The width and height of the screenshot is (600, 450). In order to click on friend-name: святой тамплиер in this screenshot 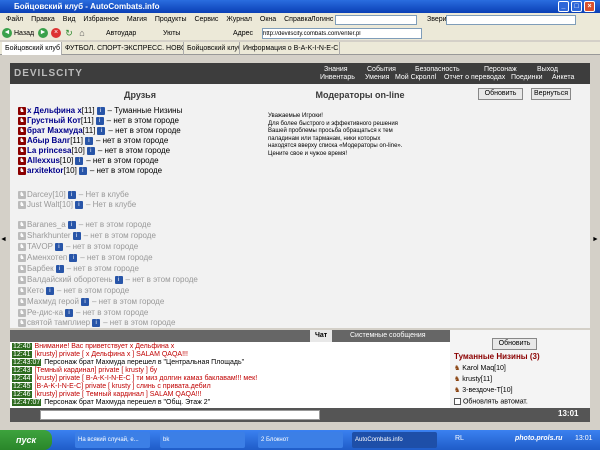, I will do `click(58, 322)`.